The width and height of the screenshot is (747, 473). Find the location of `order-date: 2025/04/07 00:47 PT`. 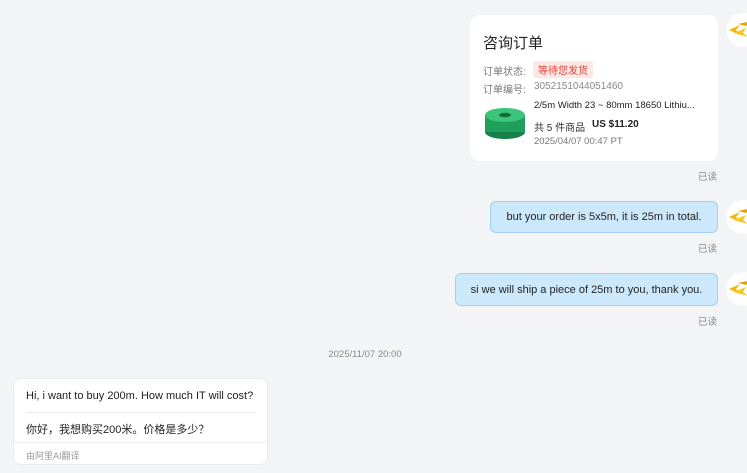

order-date: 2025/04/07 00:47 PT is located at coordinates (578, 141).